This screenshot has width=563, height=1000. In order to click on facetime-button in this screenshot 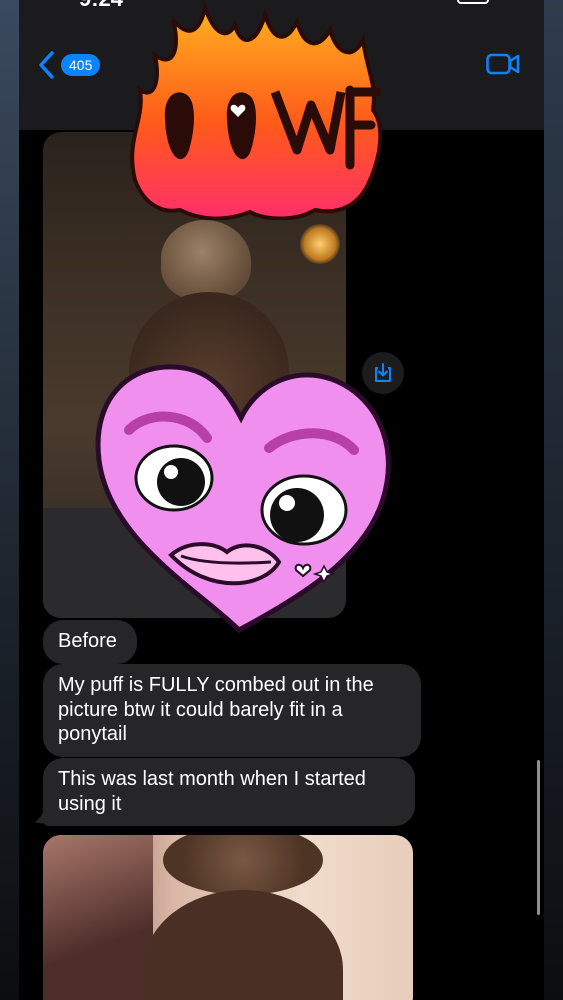, I will do `click(503, 66)`.